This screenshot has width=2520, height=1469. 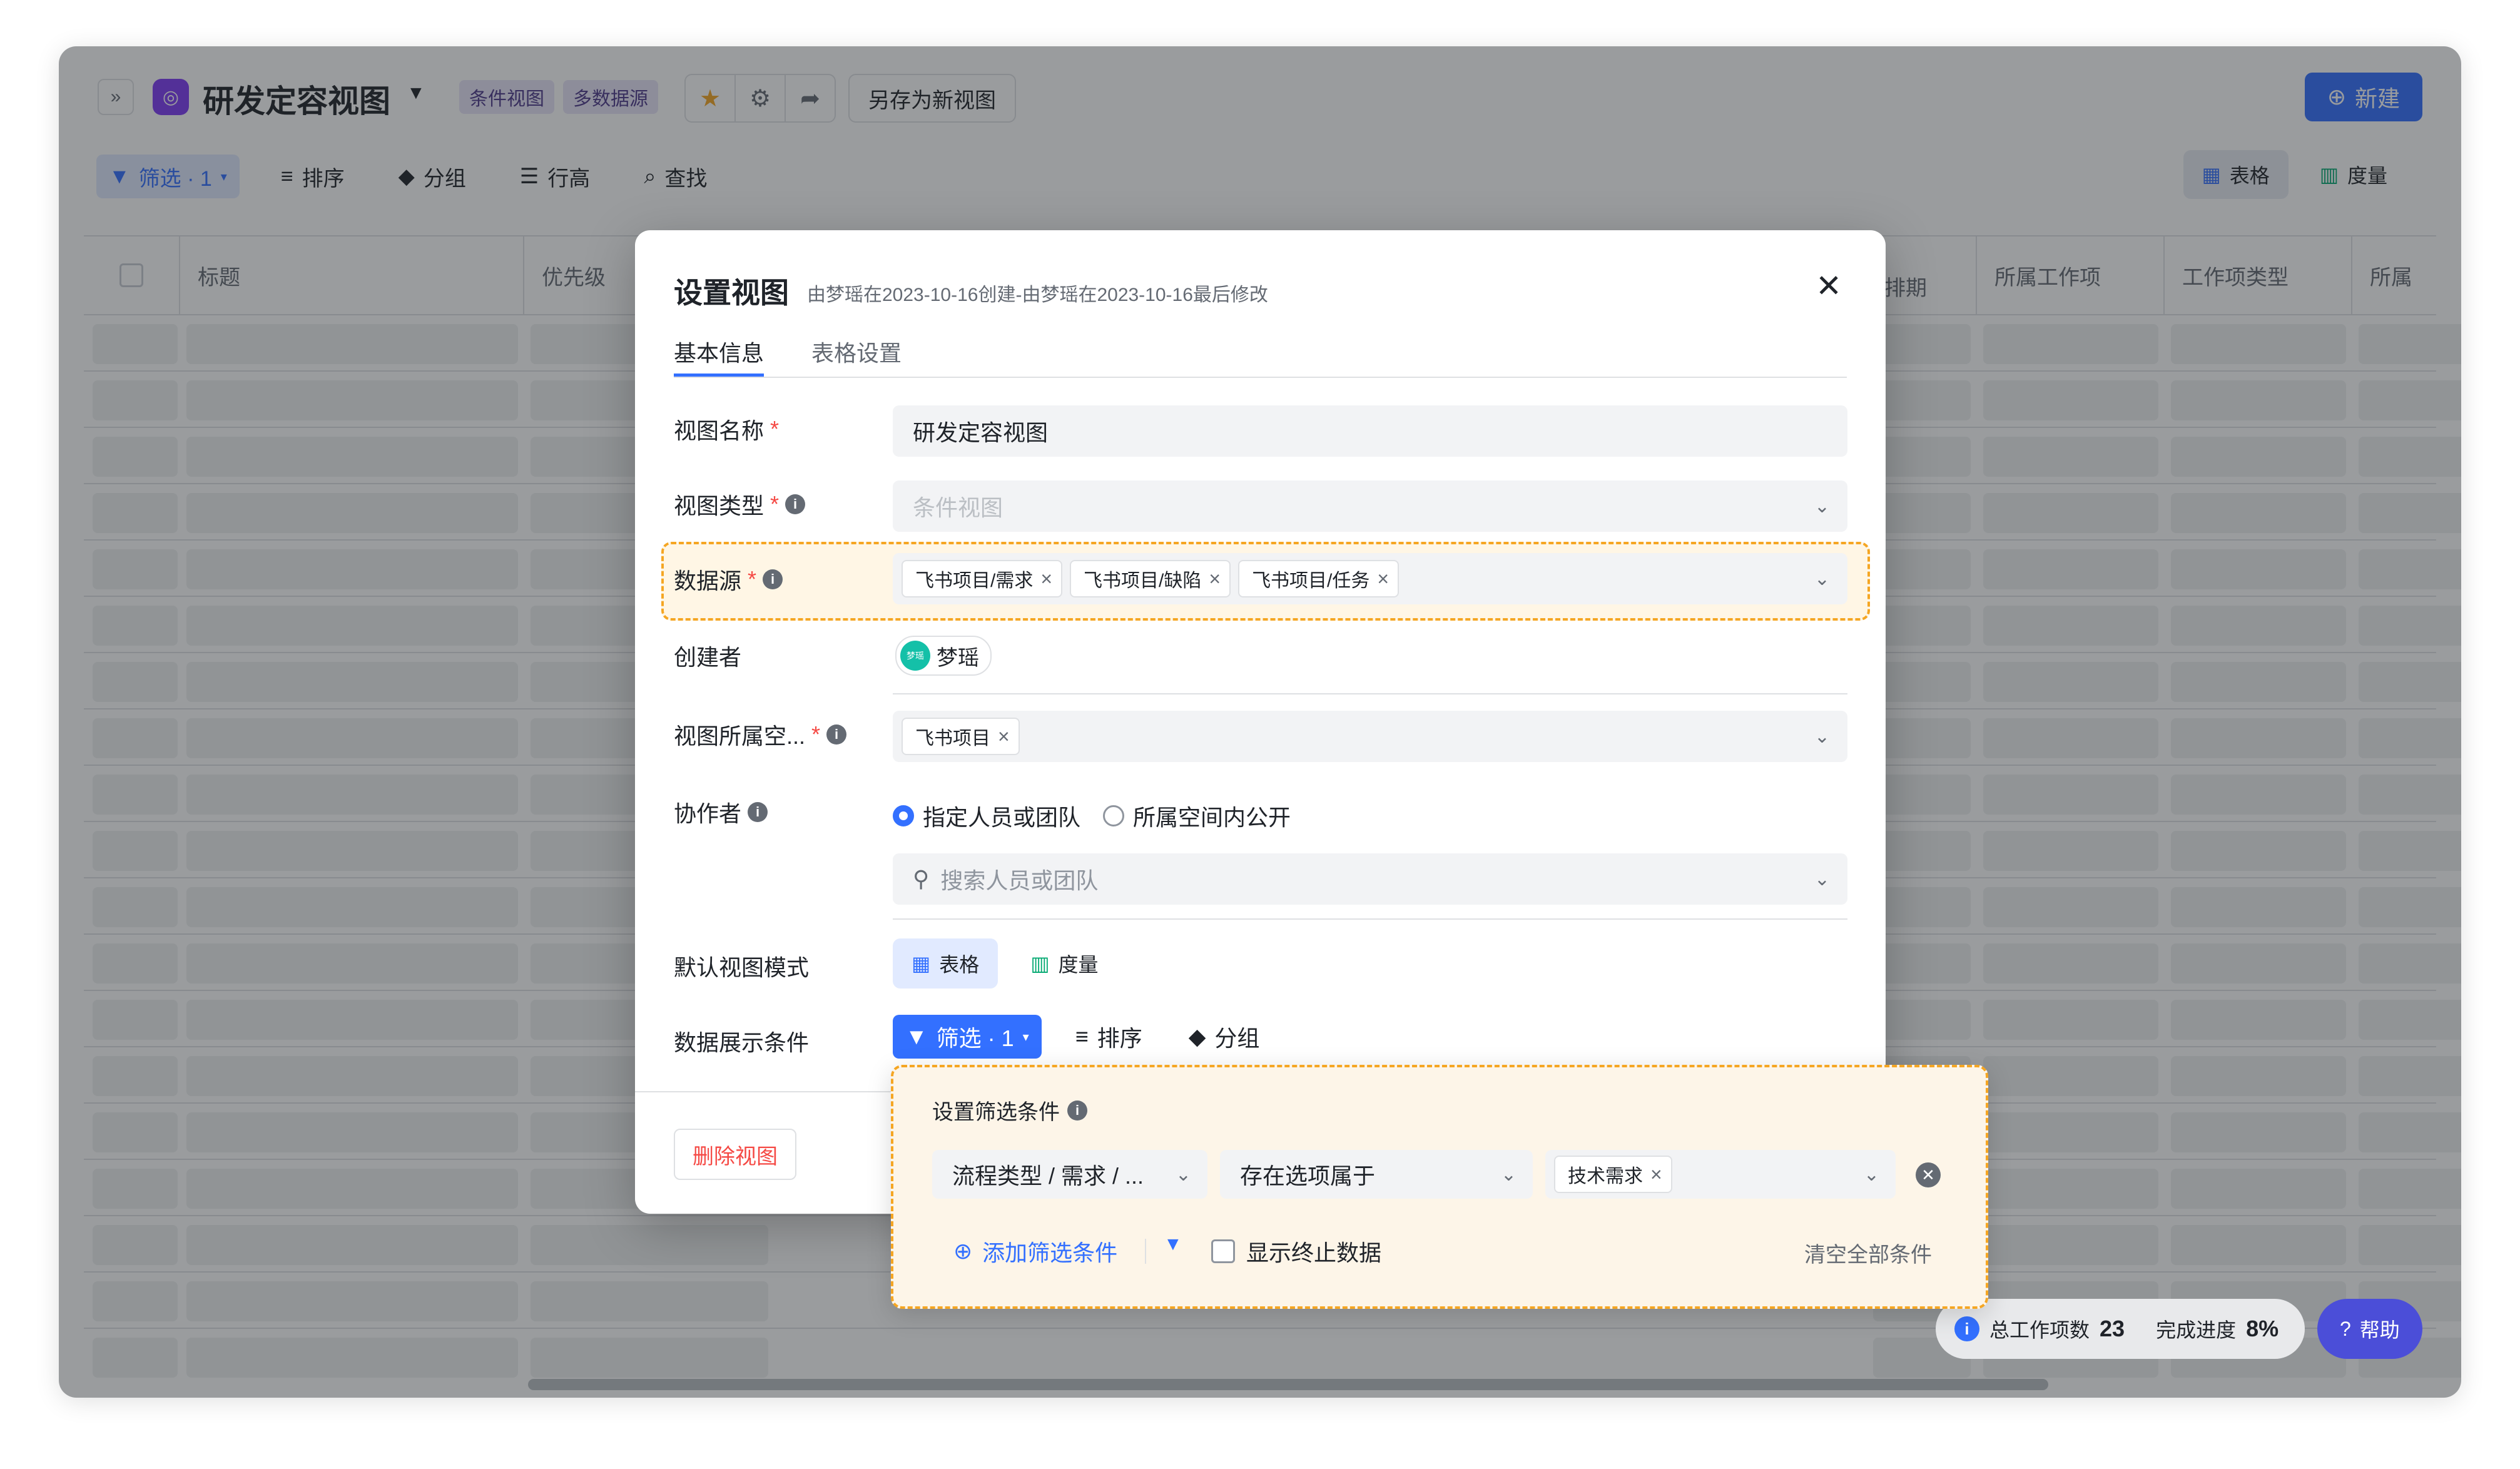 What do you see at coordinates (904, 815) in the screenshot?
I see `radio-specified` at bounding box center [904, 815].